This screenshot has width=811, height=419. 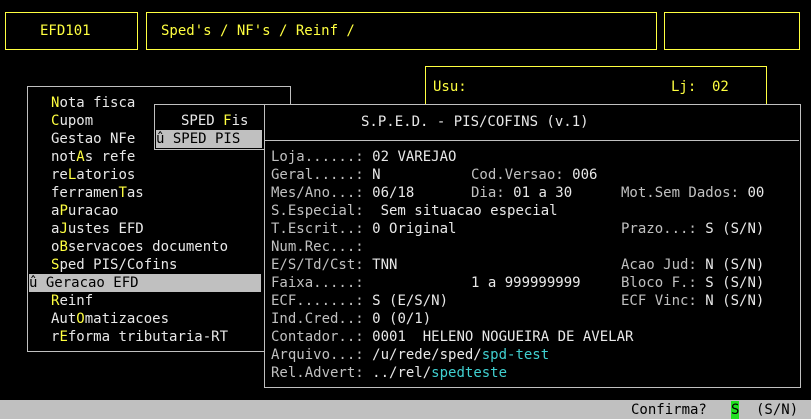 What do you see at coordinates (139, 247) in the screenshot?
I see `menu-item-observacoes-documento: oBservacoes documento` at bounding box center [139, 247].